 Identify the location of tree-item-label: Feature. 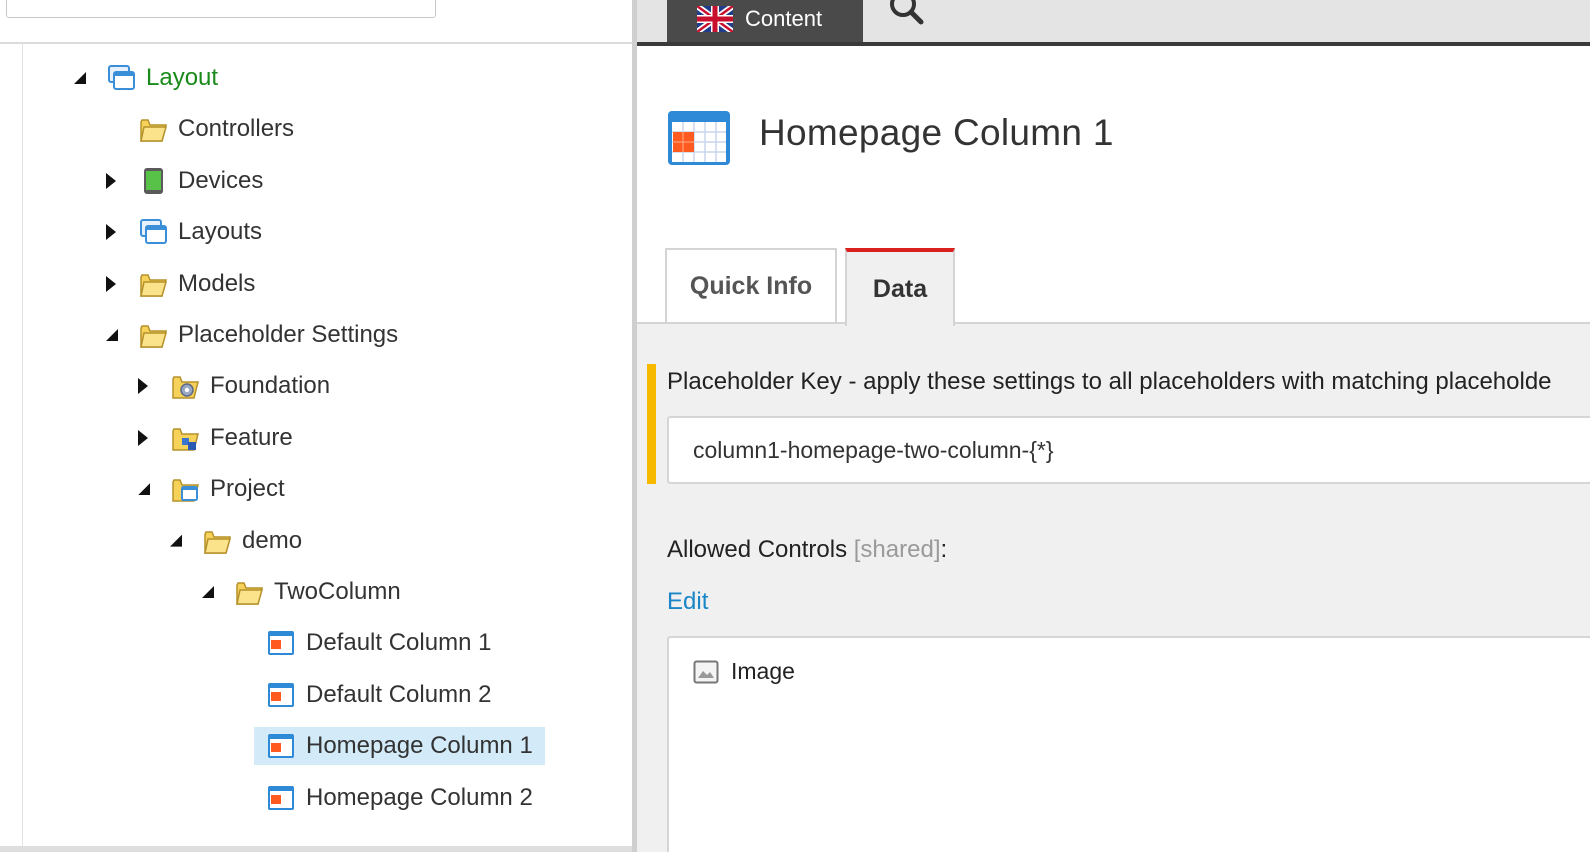
(251, 437).